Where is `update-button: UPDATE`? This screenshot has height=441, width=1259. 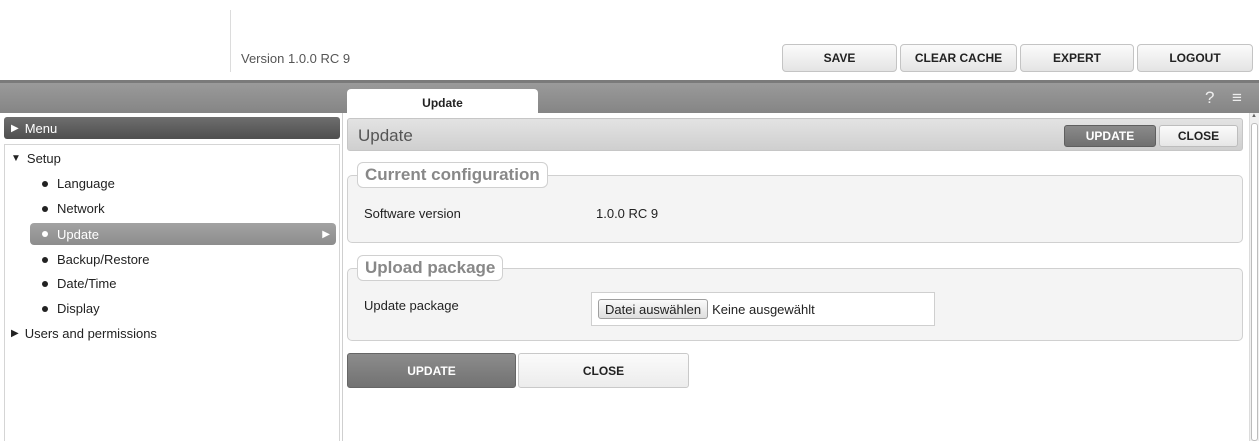 update-button: UPDATE is located at coordinates (431, 370).